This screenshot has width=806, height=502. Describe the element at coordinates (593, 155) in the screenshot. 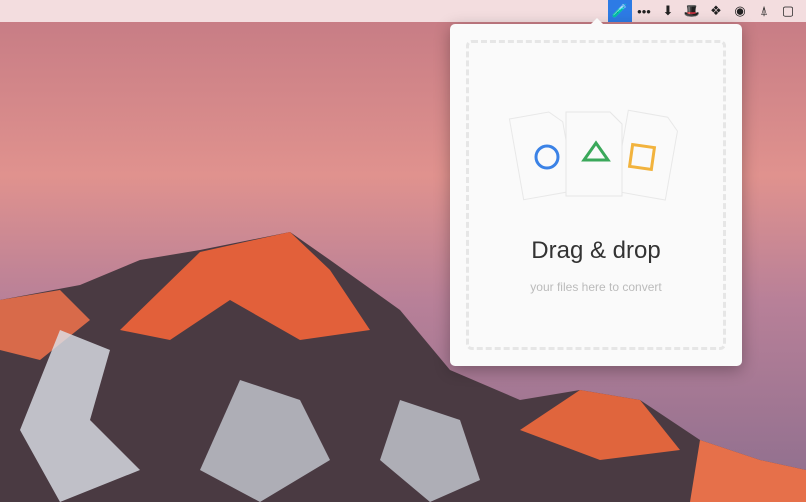

I see `files-illustration-icon` at that location.